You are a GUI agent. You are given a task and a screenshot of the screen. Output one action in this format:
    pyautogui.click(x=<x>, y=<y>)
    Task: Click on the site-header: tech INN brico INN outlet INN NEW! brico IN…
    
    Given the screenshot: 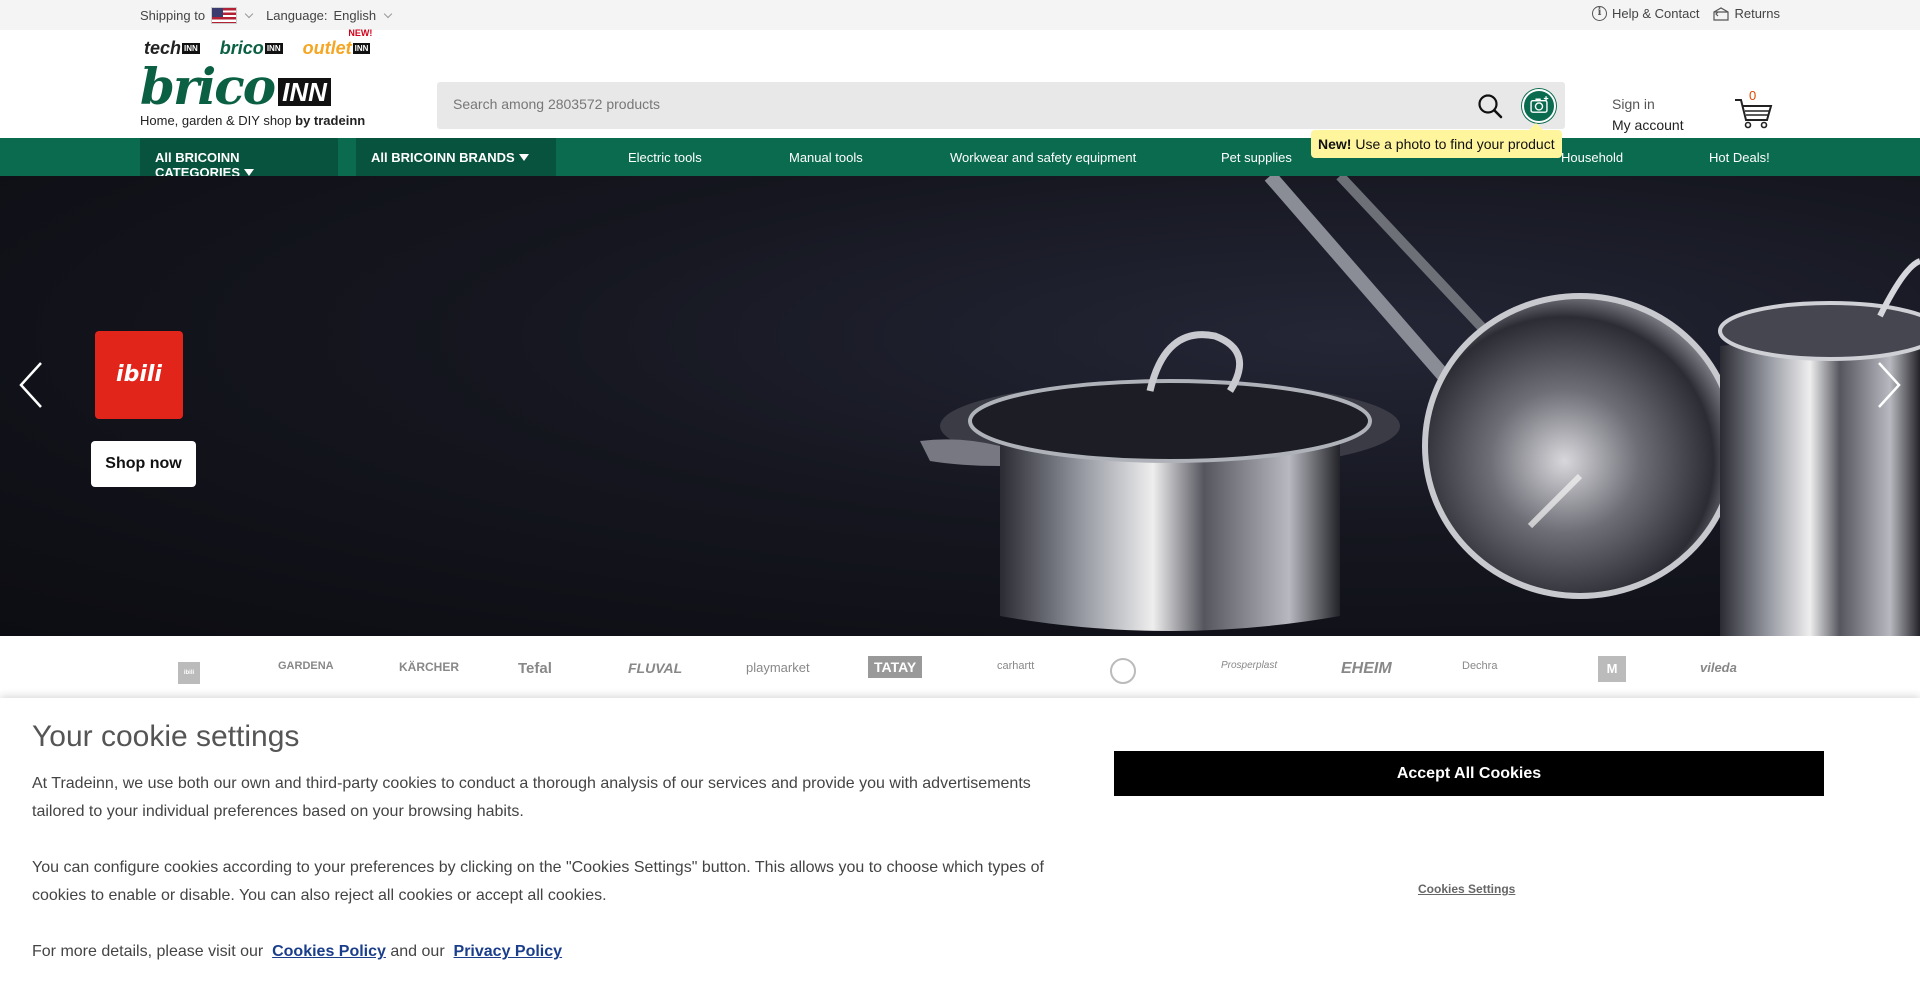 What is the action you would take?
    pyautogui.click(x=960, y=93)
    